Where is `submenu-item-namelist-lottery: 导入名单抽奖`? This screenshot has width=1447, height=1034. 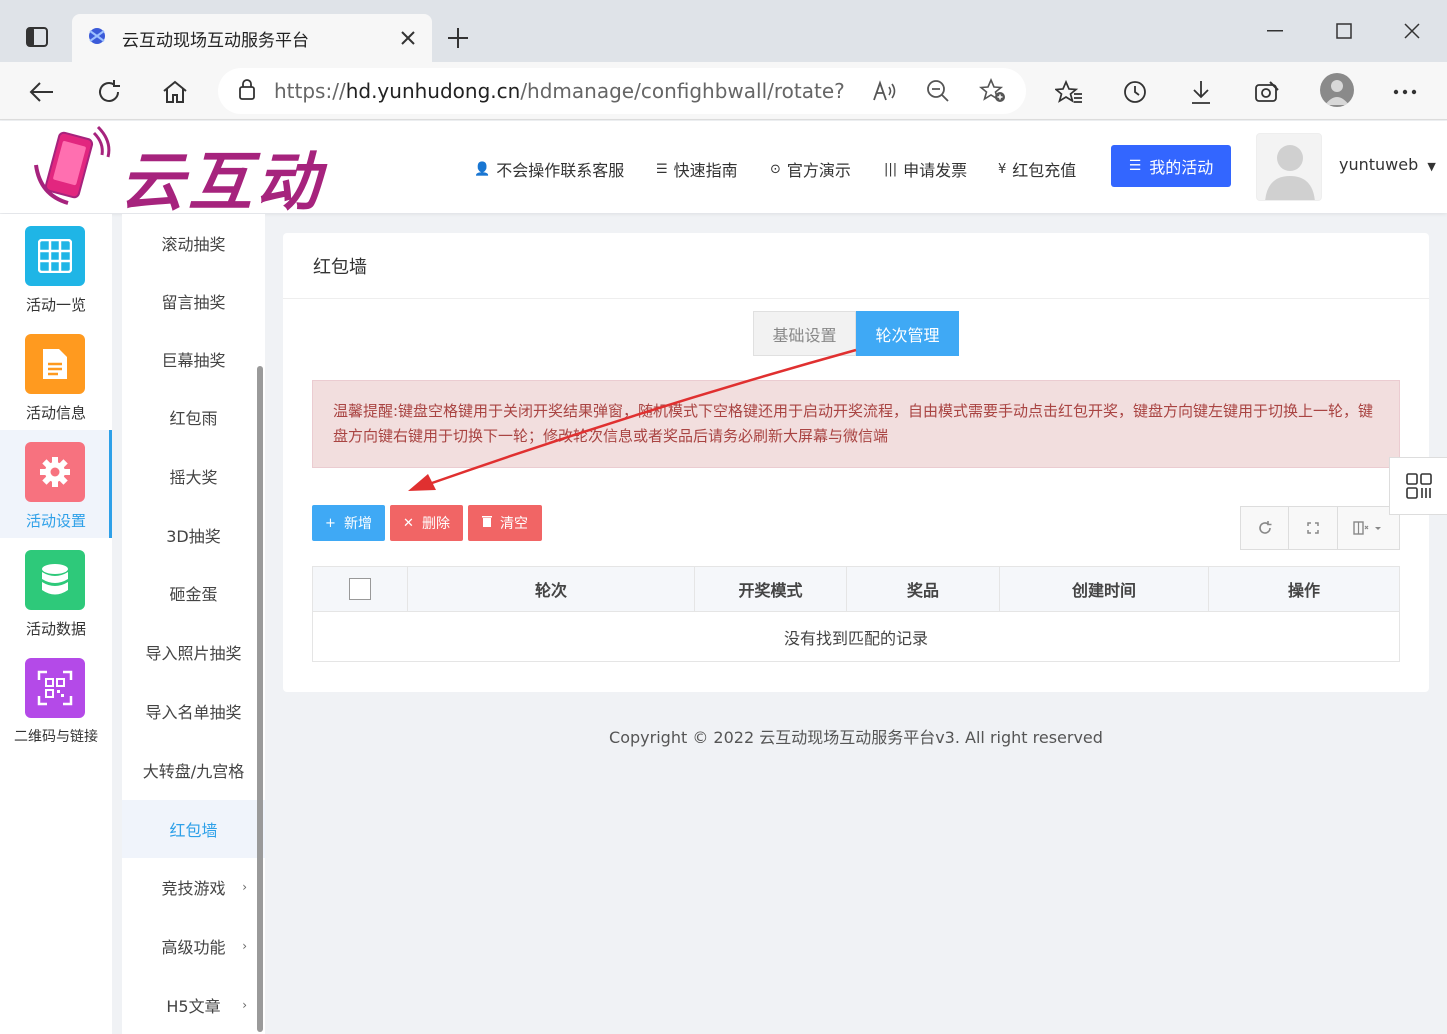
submenu-item-namelist-lottery: 导入名单抽奖 is located at coordinates (193, 711).